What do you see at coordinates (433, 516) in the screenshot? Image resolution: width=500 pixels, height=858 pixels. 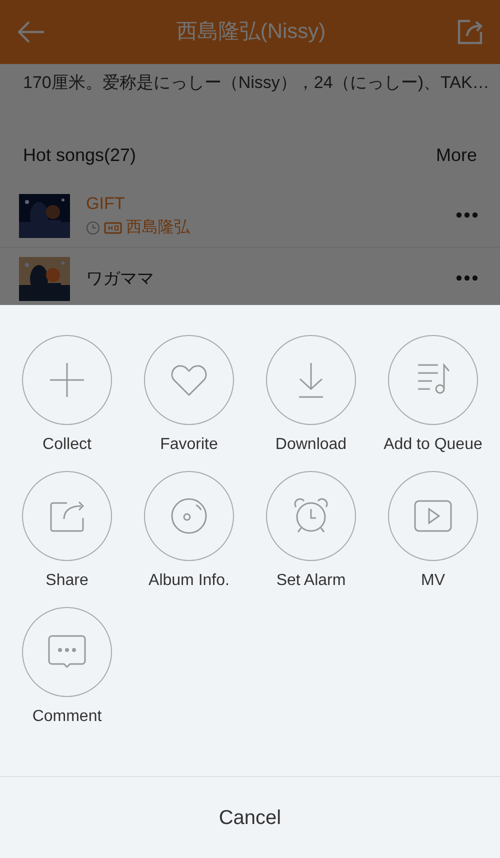 I see `play-icon` at bounding box center [433, 516].